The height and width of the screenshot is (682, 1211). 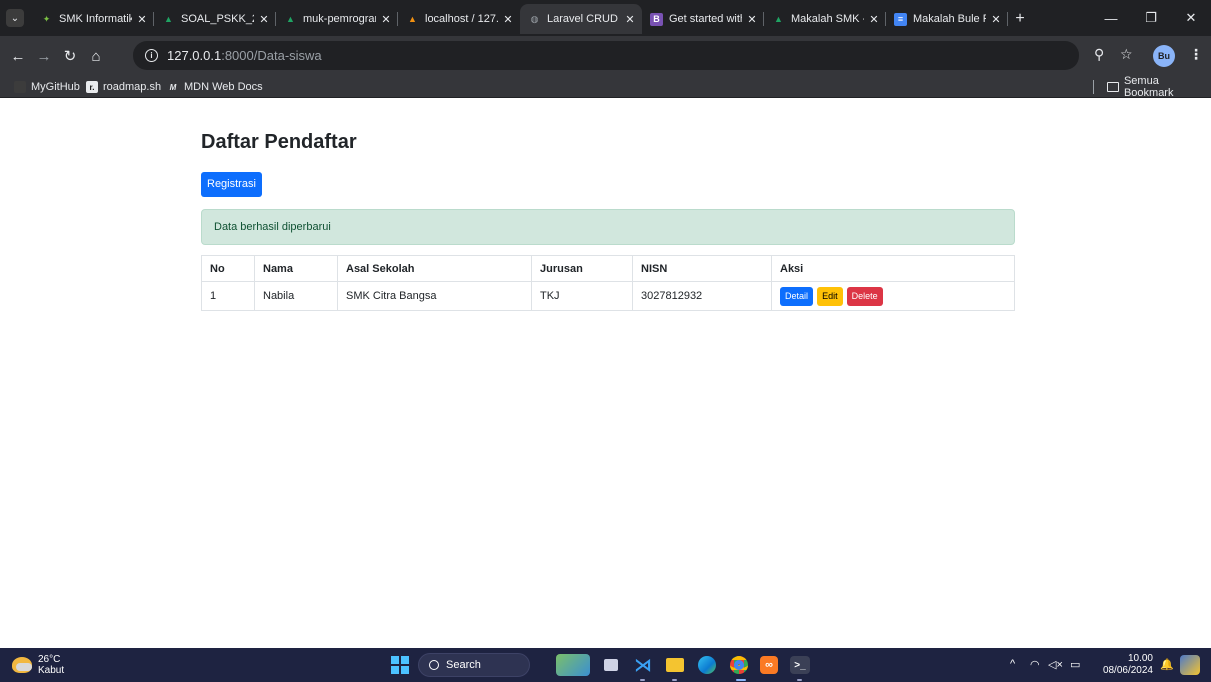 I want to click on home-icon: ⌂, so click(x=96, y=56).